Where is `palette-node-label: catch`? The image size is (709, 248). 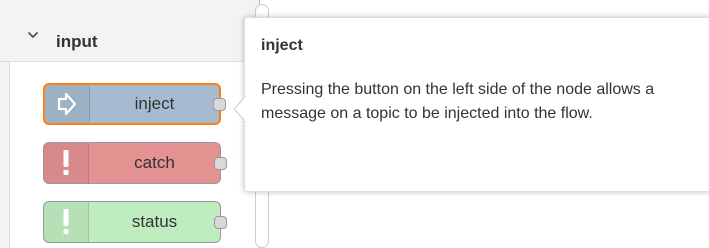
palette-node-label: catch is located at coordinates (154, 162).